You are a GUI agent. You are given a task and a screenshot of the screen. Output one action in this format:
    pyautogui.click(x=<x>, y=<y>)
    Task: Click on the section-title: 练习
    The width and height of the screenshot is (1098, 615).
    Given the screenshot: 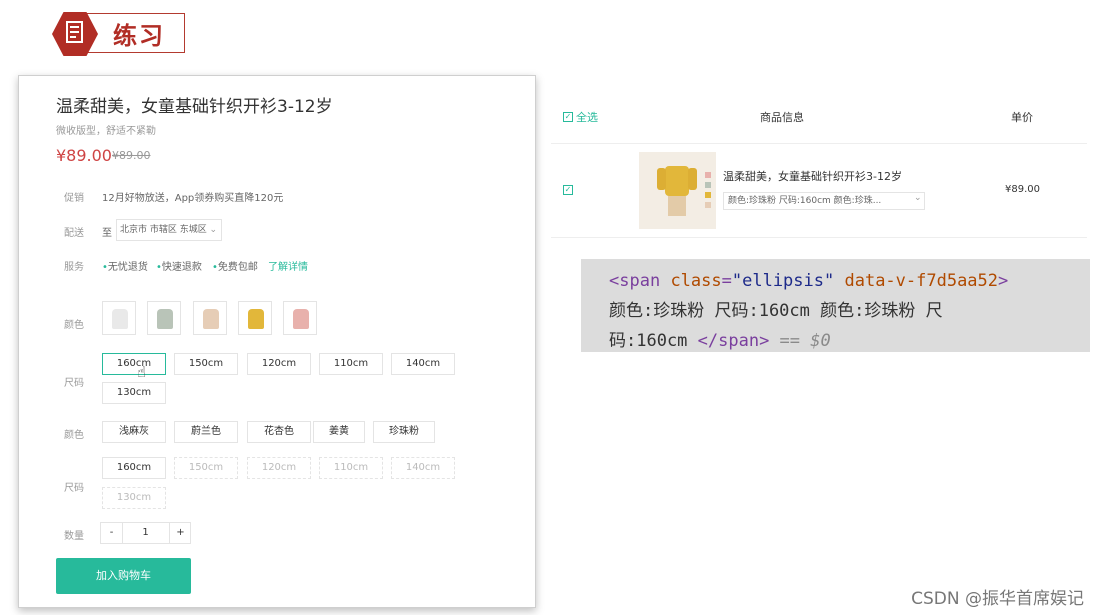 What is the action you would take?
    pyautogui.click(x=139, y=36)
    